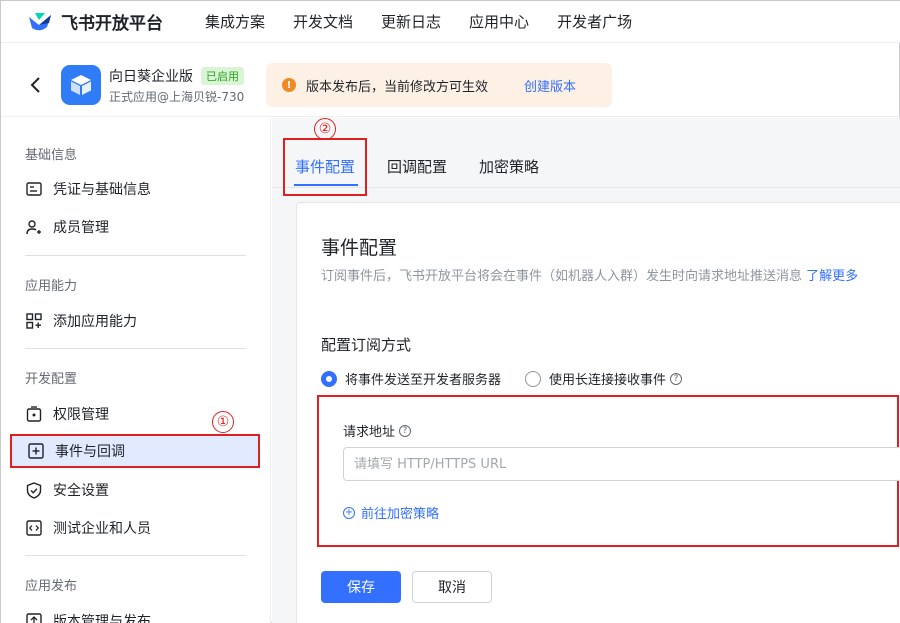 This screenshot has height=623, width=900. Describe the element at coordinates (223, 422) in the screenshot. I see `annotation-marker-1: ①` at that location.